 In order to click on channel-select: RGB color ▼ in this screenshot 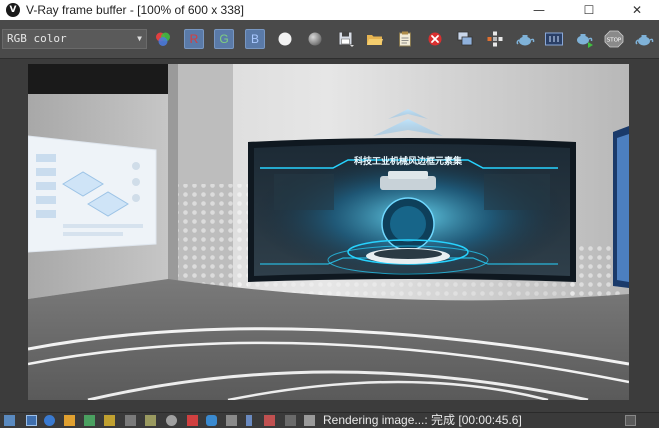, I will do `click(74, 39)`.